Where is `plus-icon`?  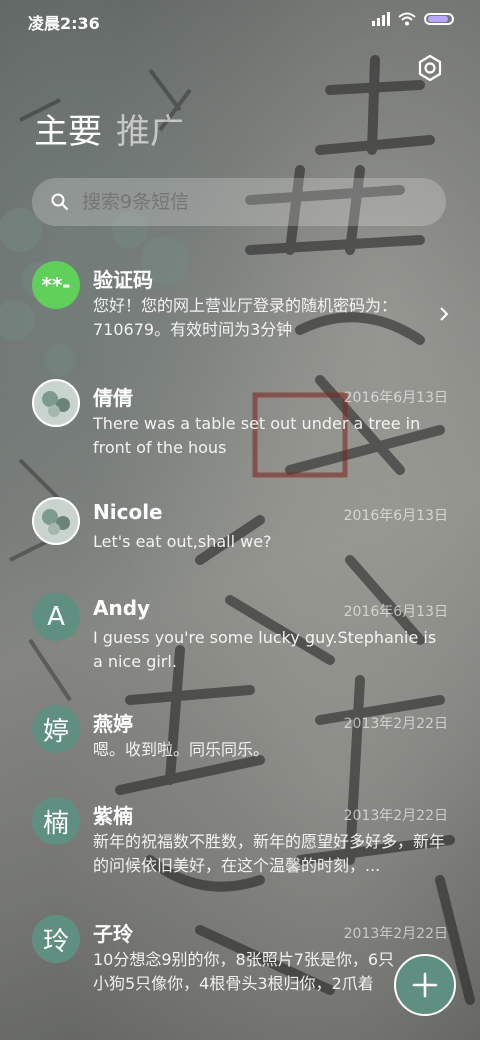
plus-icon is located at coordinates (425, 985).